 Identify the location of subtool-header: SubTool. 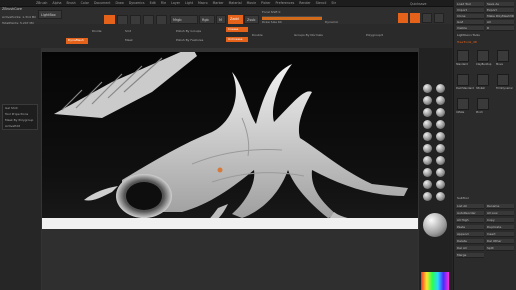
(463, 198).